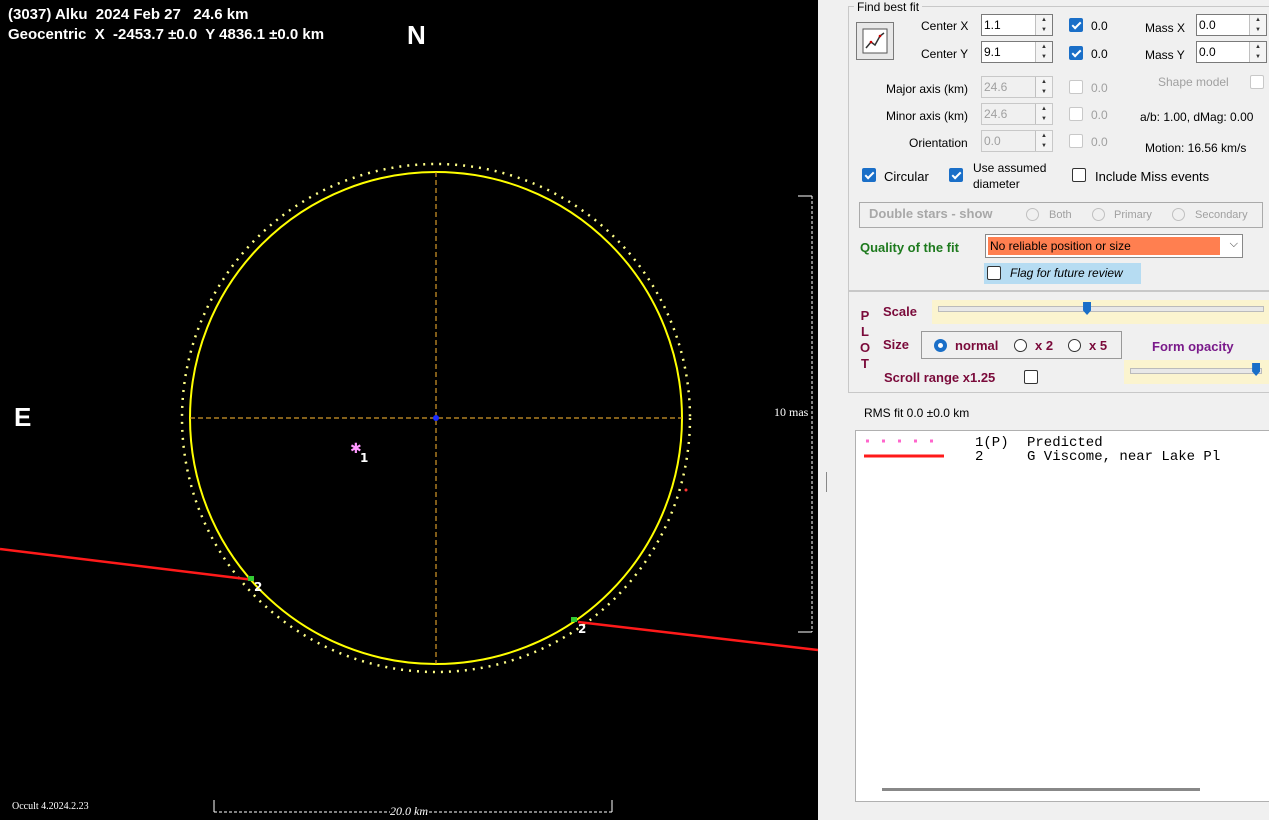 This screenshot has height=820, width=1269. Describe the element at coordinates (1193, 82) in the screenshot. I see `shape-model-label: Shape model` at that location.